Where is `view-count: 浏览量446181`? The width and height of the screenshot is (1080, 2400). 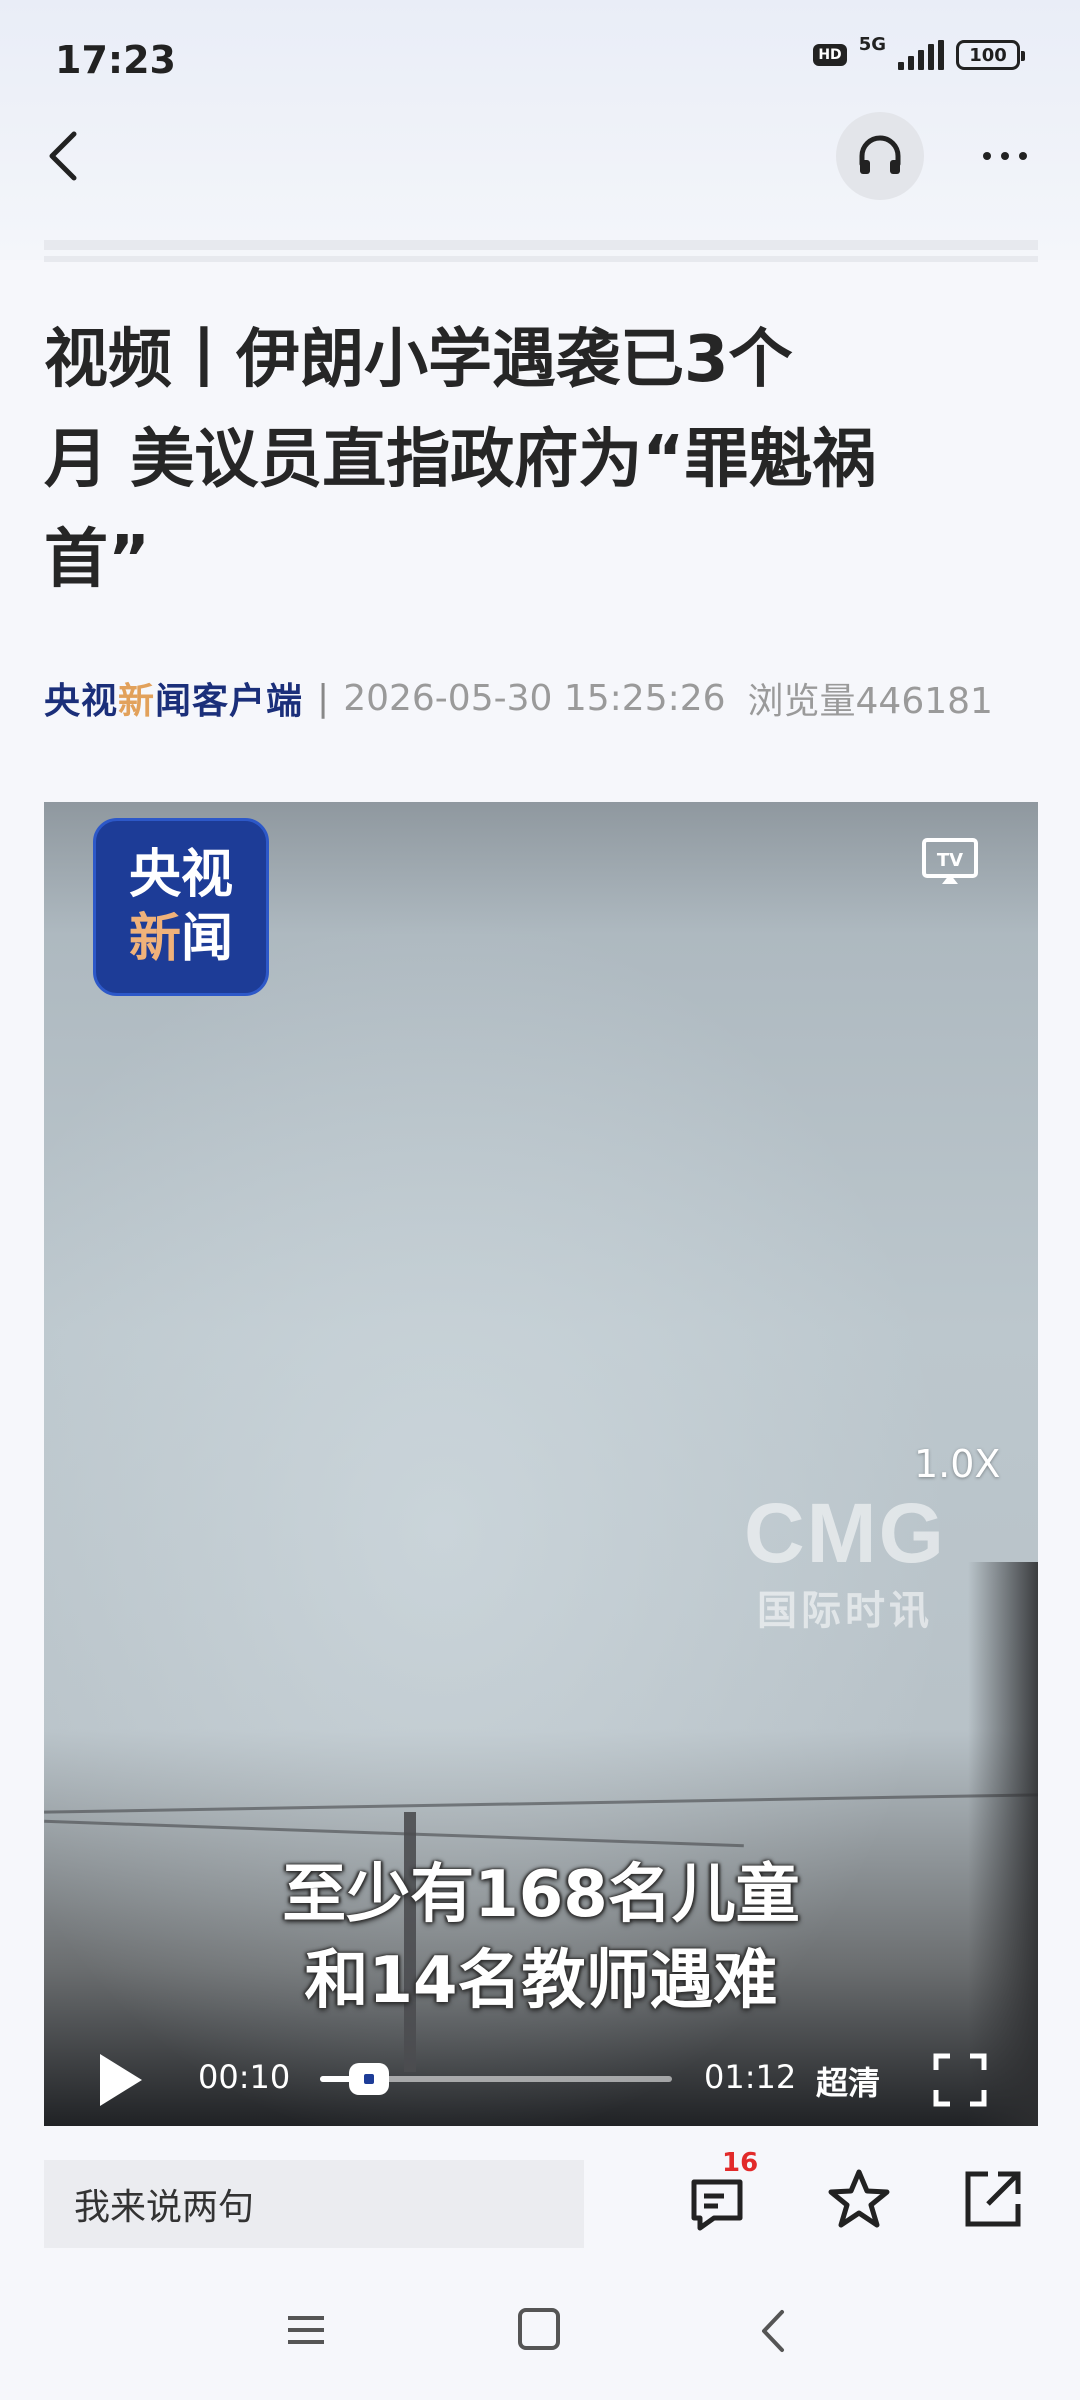 view-count: 浏览量446181 is located at coordinates (870, 701).